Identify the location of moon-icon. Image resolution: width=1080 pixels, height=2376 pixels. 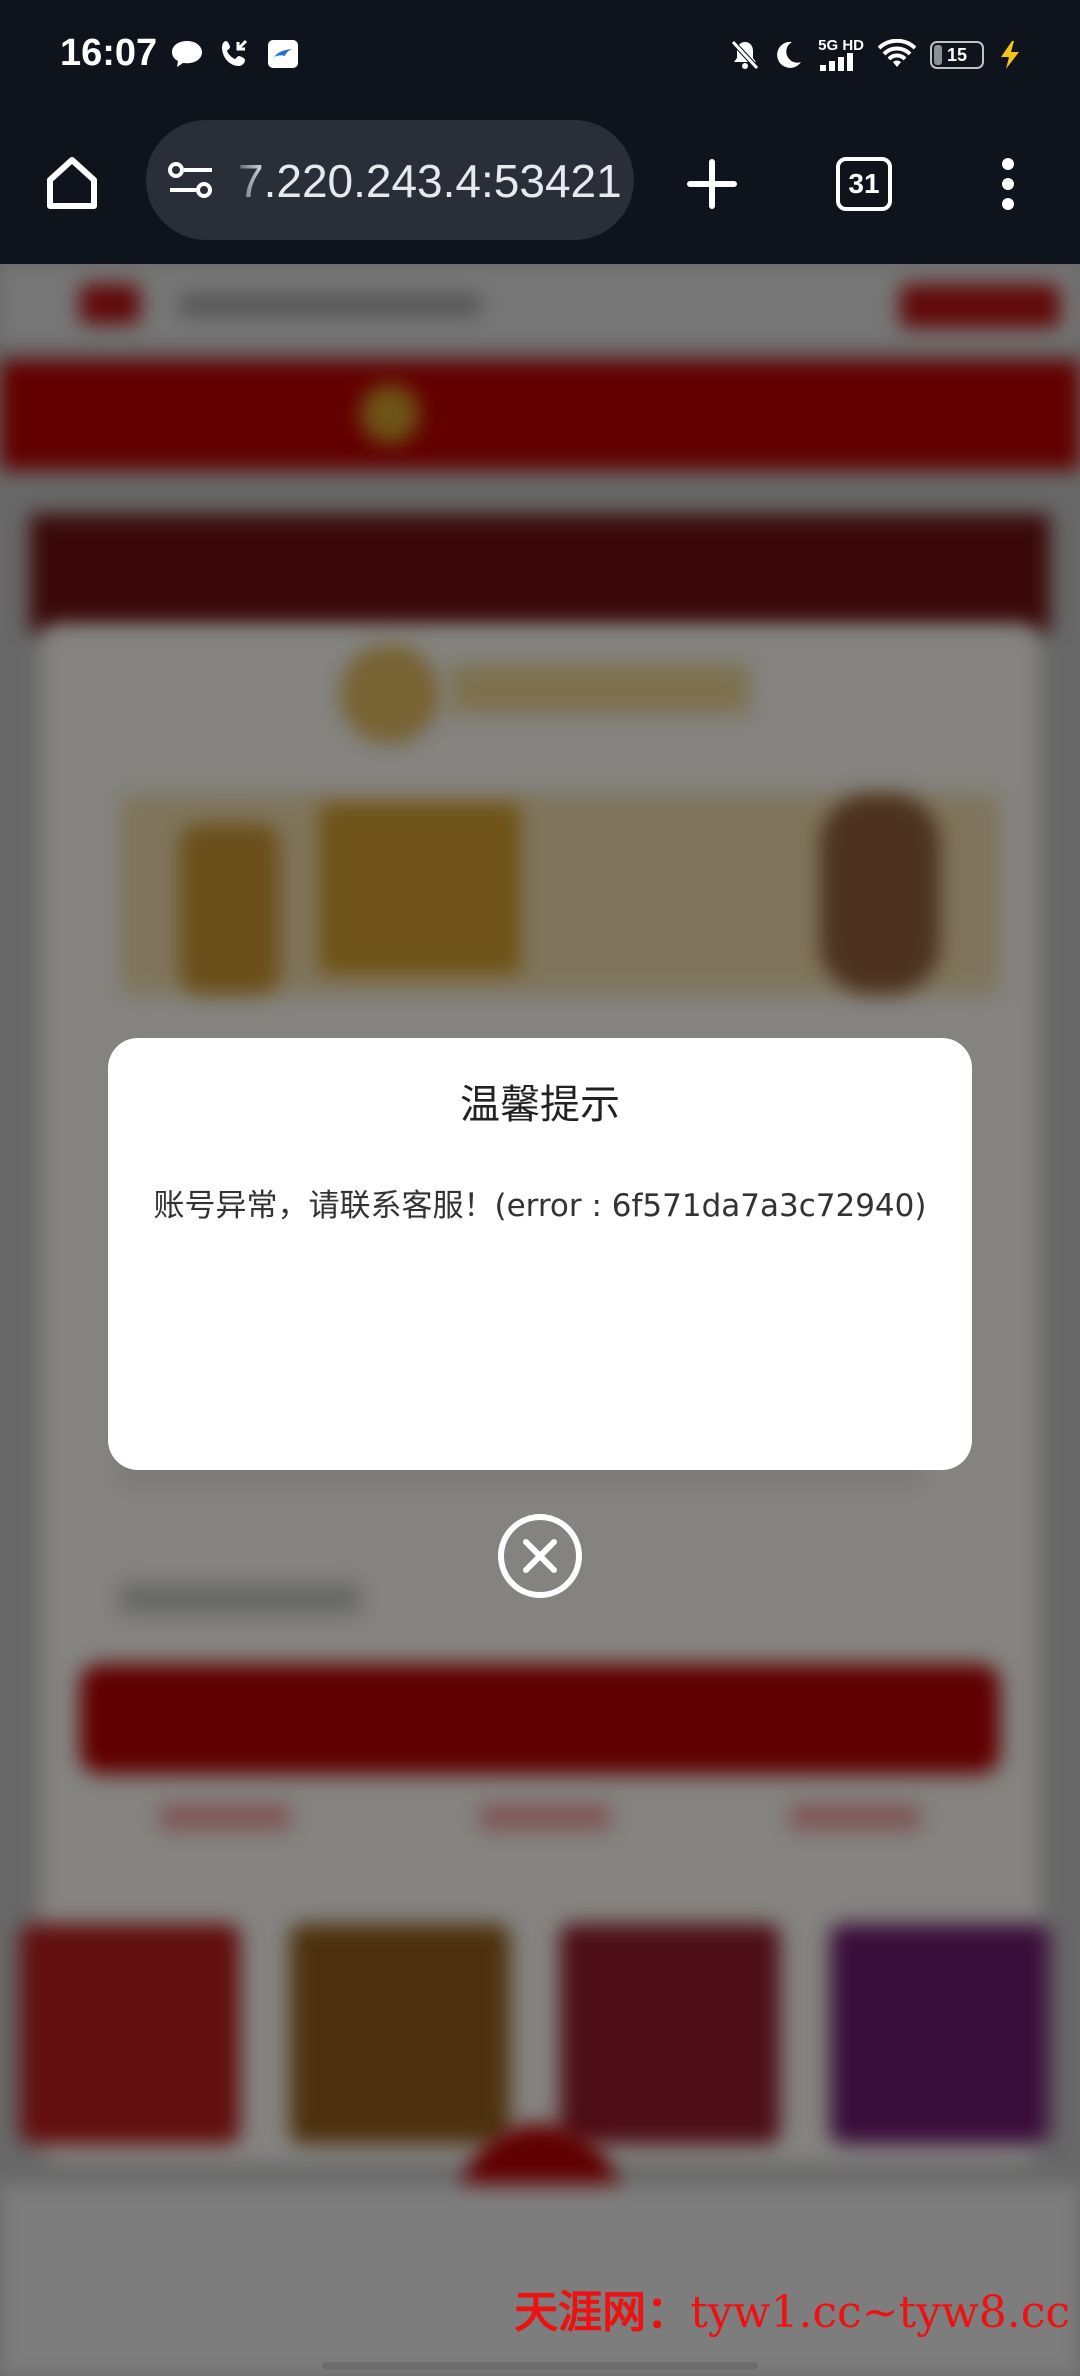
(789, 55).